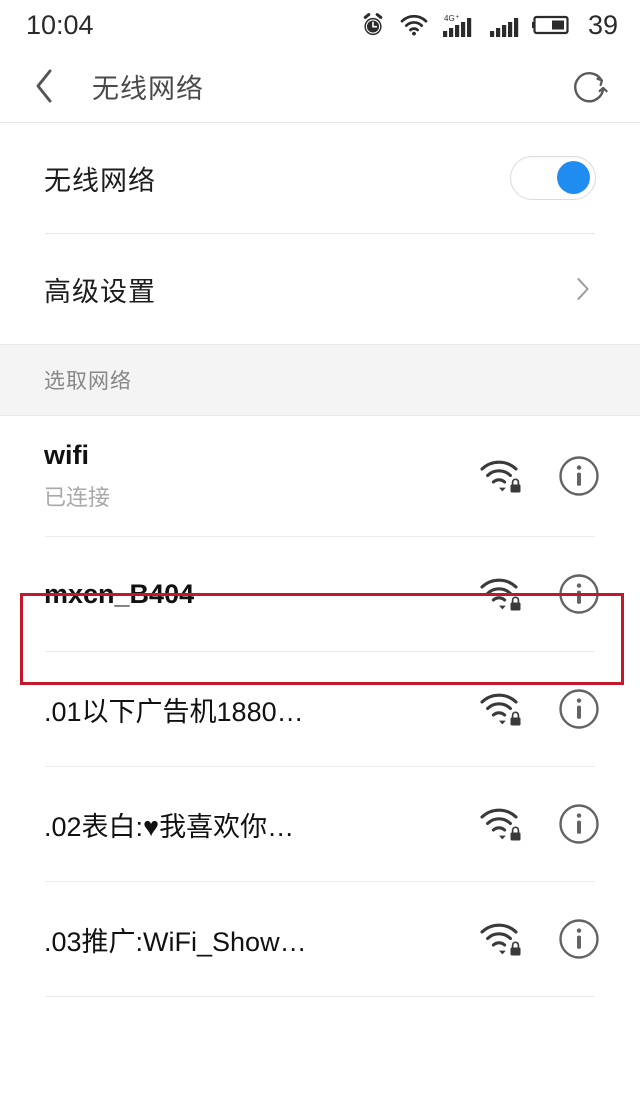 The width and height of the screenshot is (640, 1107). Describe the element at coordinates (60, 24) in the screenshot. I see `status-time: 10:04` at that location.